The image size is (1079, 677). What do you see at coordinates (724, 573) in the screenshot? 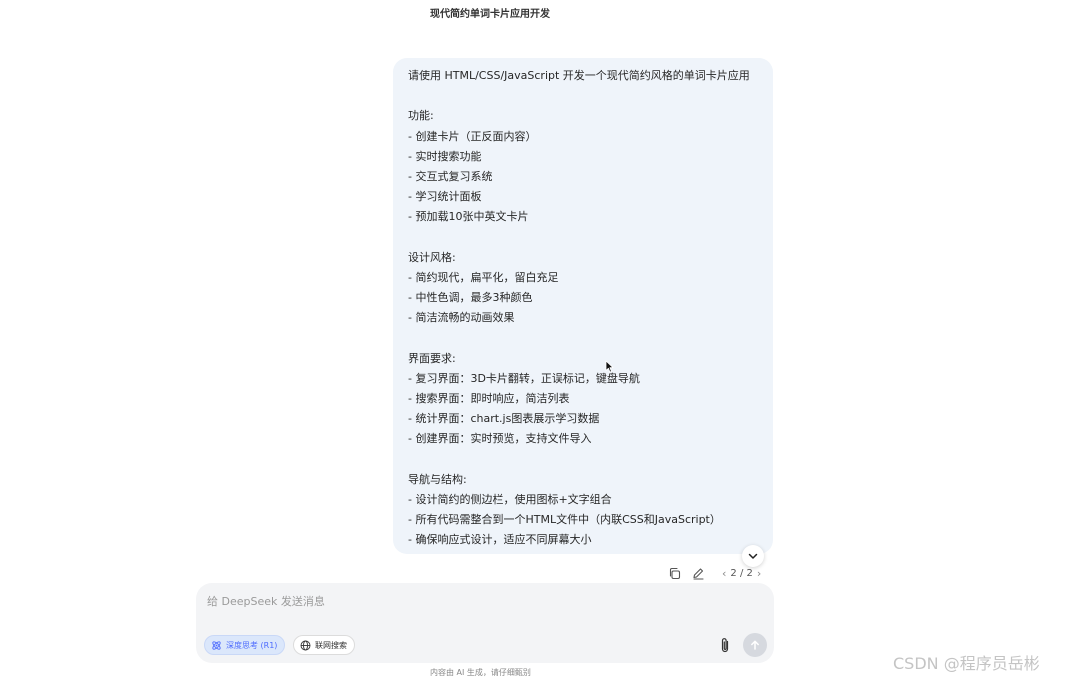
I see `chevron-left-icon: ‹` at bounding box center [724, 573].